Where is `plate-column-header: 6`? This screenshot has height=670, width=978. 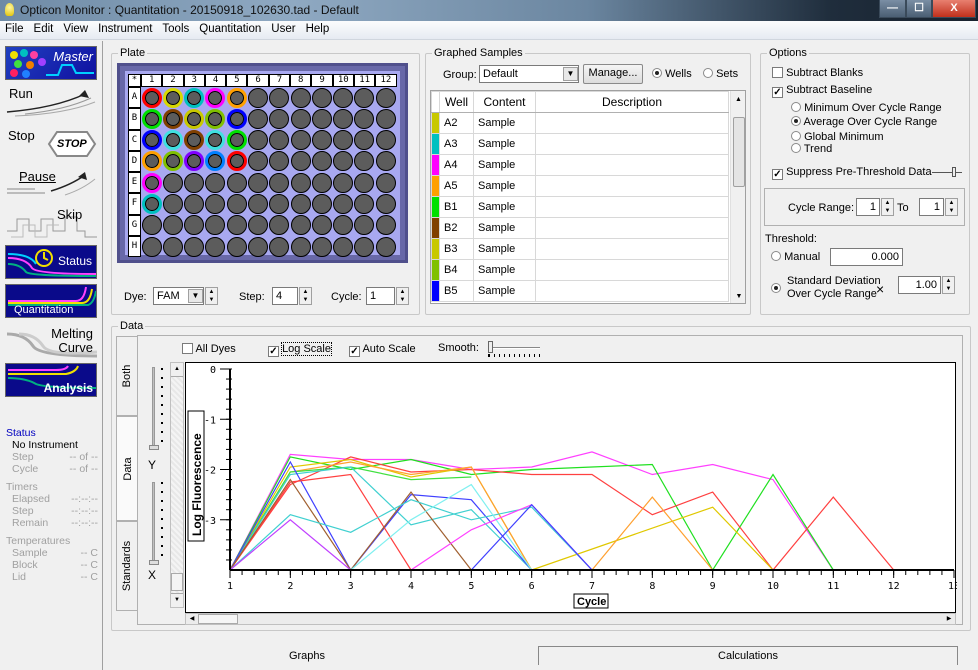 plate-column-header: 6 is located at coordinates (258, 80).